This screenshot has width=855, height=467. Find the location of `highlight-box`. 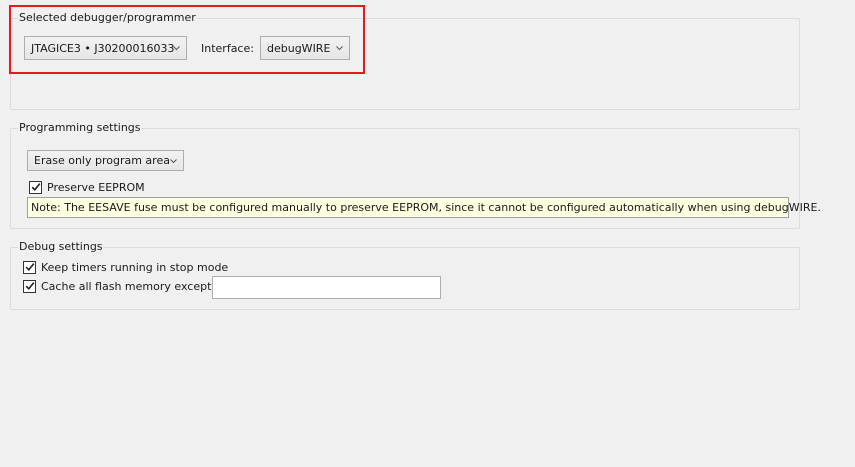

highlight-box is located at coordinates (187, 39).